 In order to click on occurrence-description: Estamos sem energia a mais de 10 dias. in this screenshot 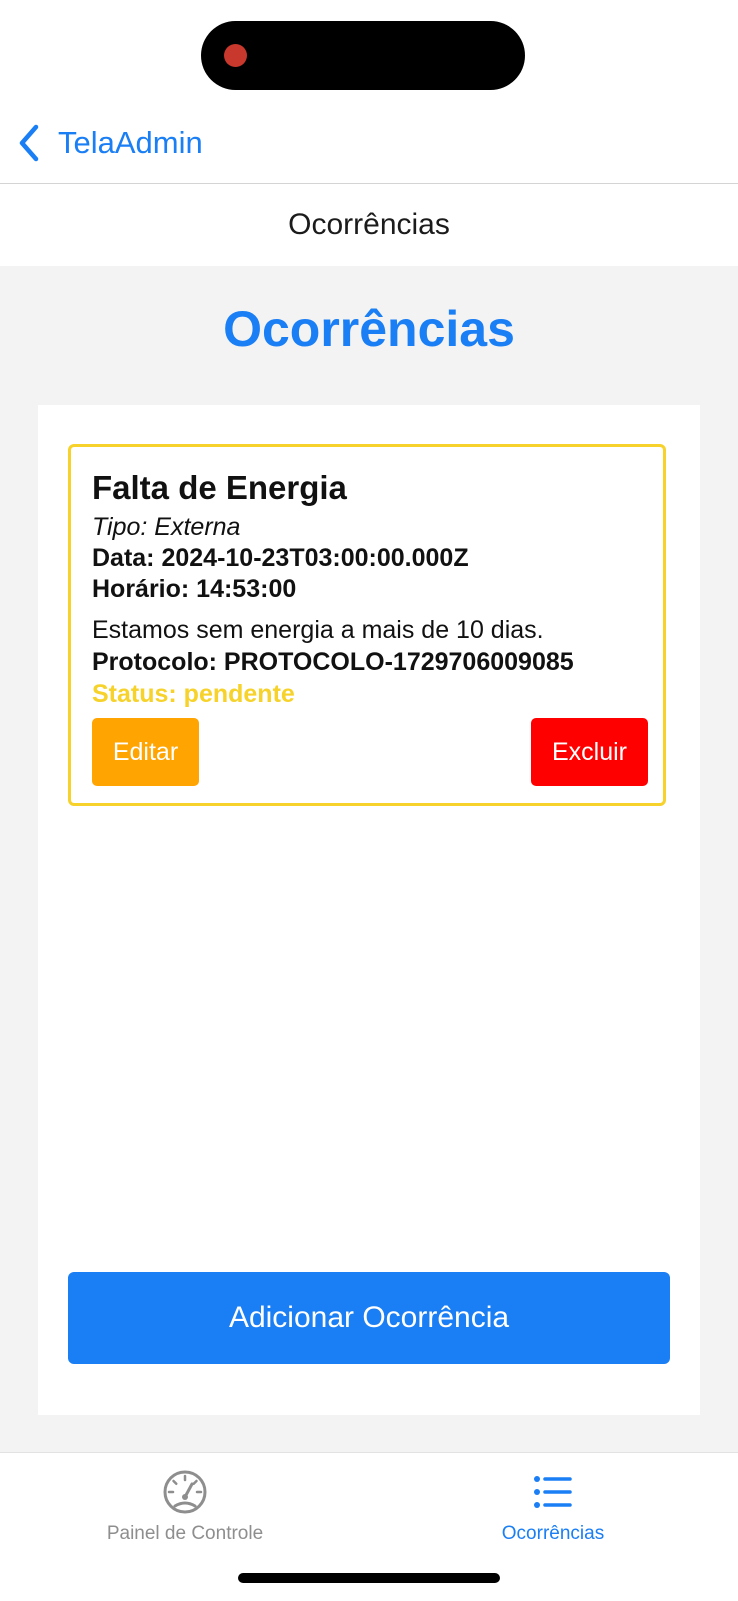, I will do `click(318, 630)`.